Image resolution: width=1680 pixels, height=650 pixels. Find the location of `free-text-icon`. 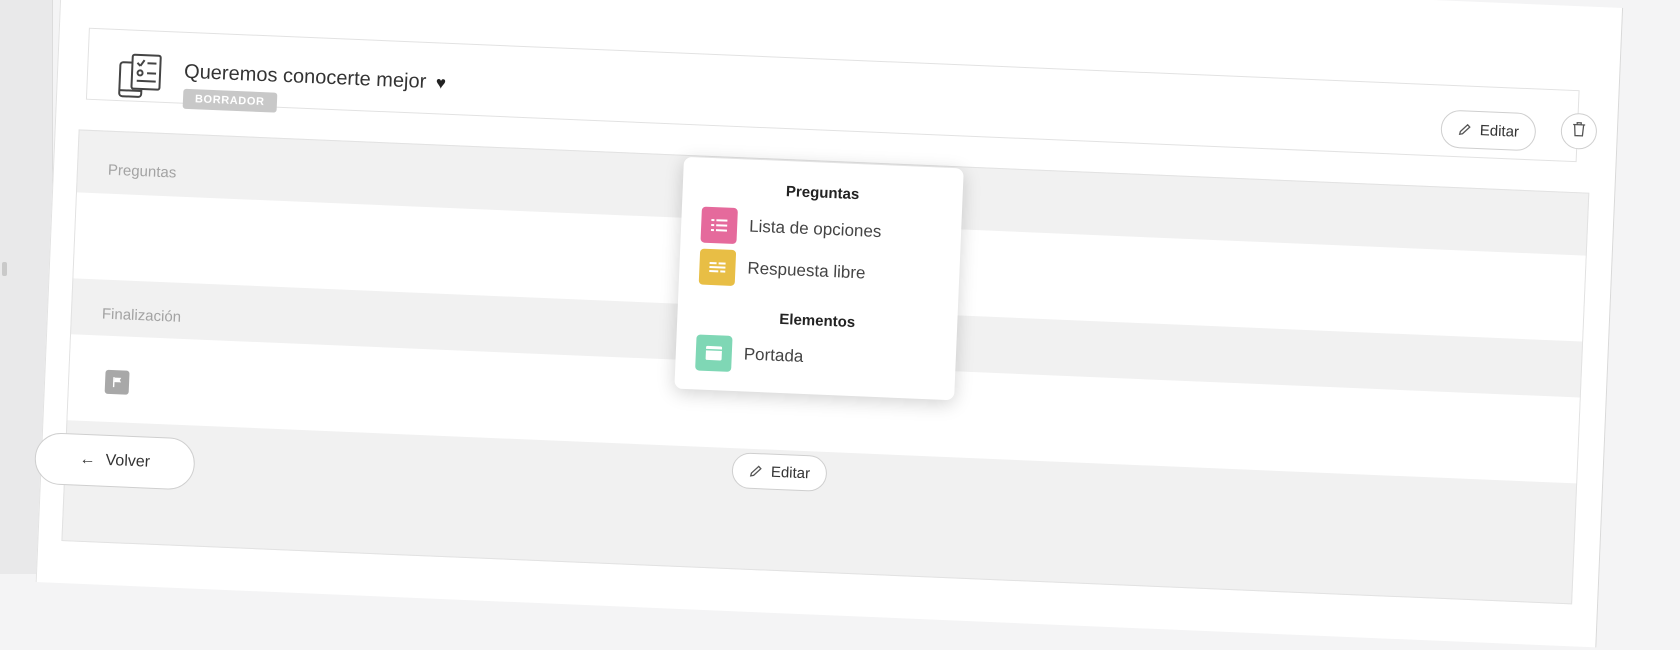

free-text-icon is located at coordinates (717, 267).